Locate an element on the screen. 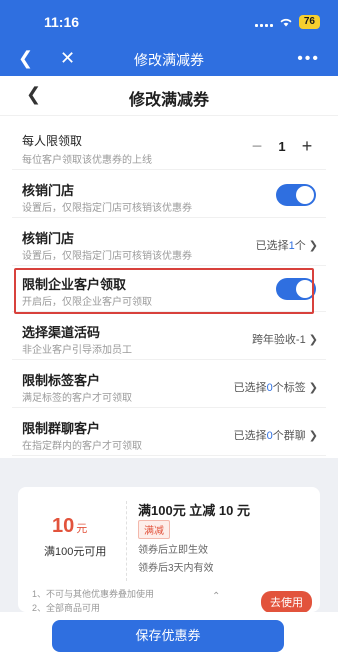 The width and height of the screenshot is (338, 665). minus-button: − is located at coordinates (257, 146).